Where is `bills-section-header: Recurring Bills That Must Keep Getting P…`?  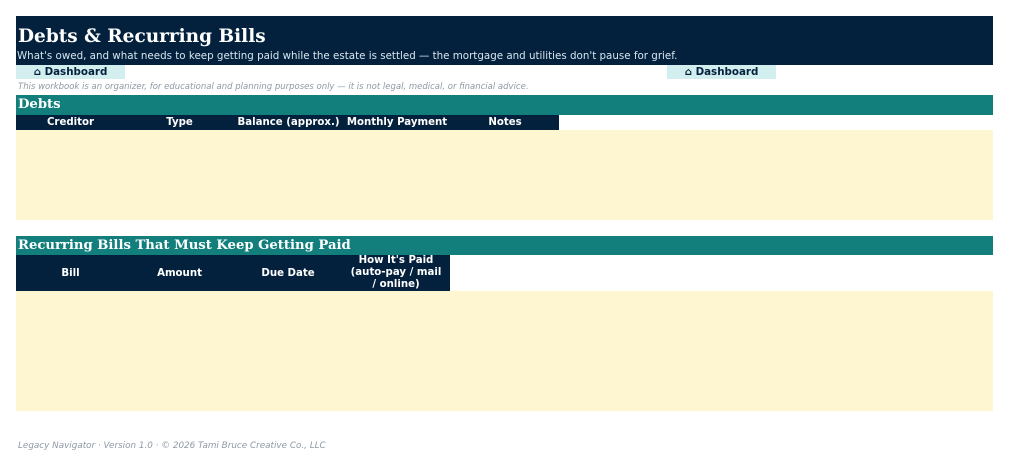 bills-section-header: Recurring Bills That Must Keep Getting P… is located at coordinates (504, 245).